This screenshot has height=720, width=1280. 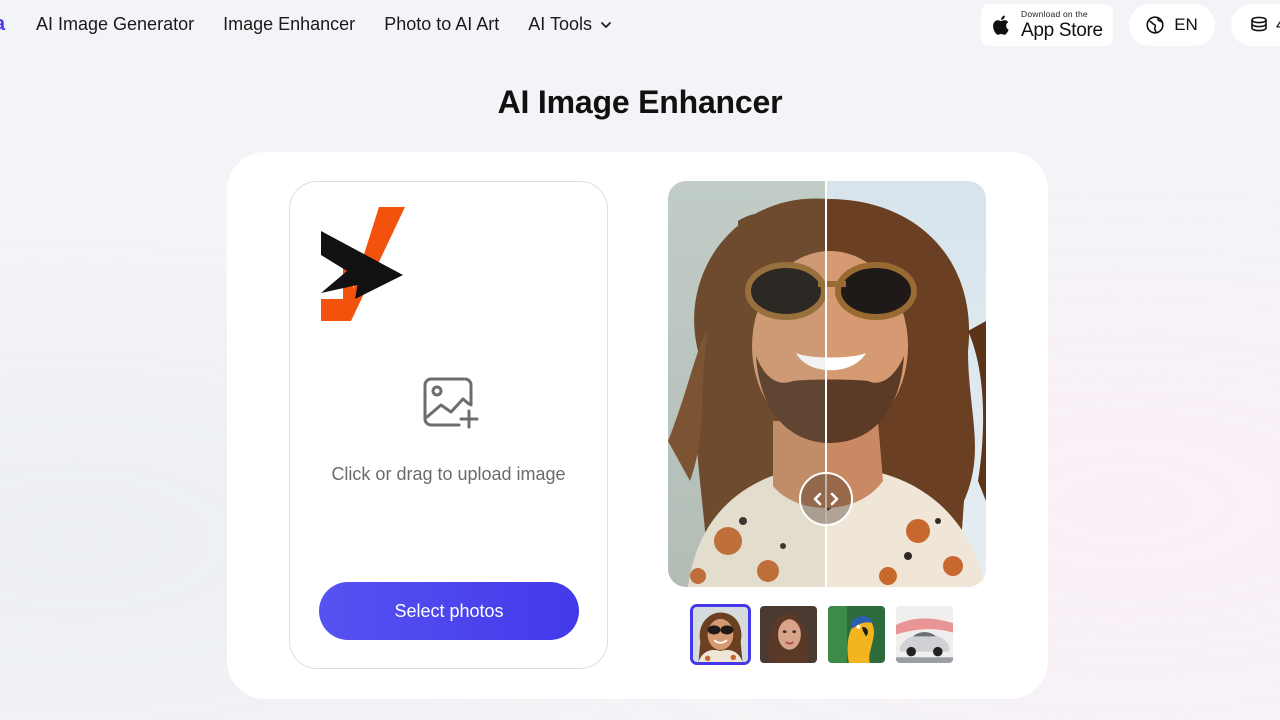 I want to click on sample-thumbnails, so click(x=826, y=634).